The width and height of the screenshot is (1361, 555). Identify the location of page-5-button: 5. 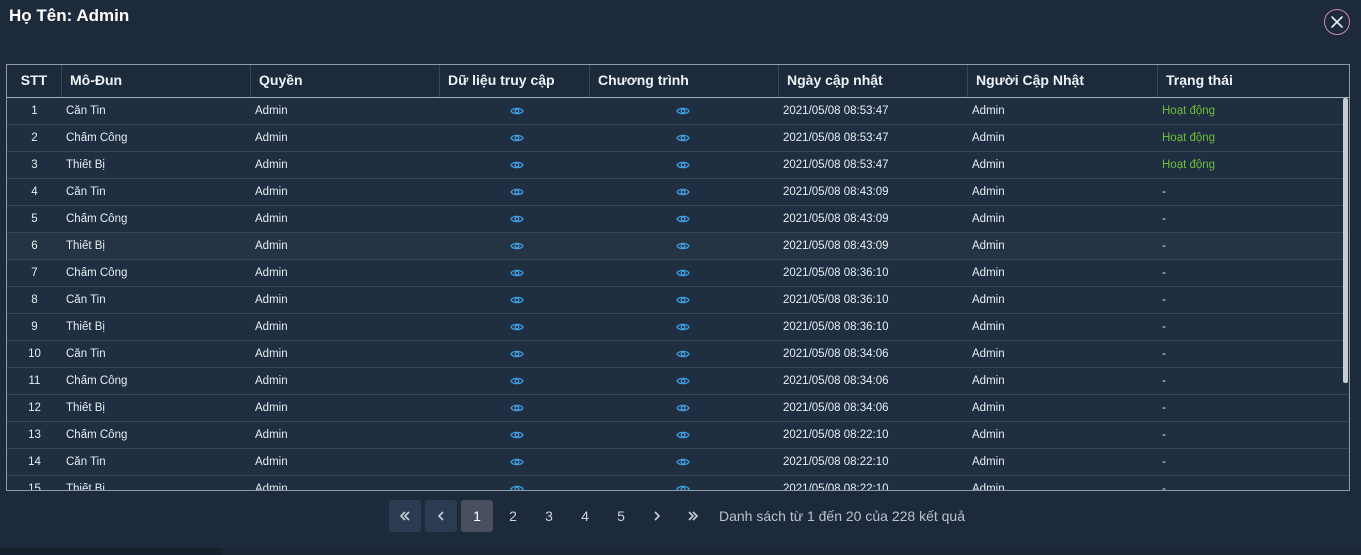
(621, 516).